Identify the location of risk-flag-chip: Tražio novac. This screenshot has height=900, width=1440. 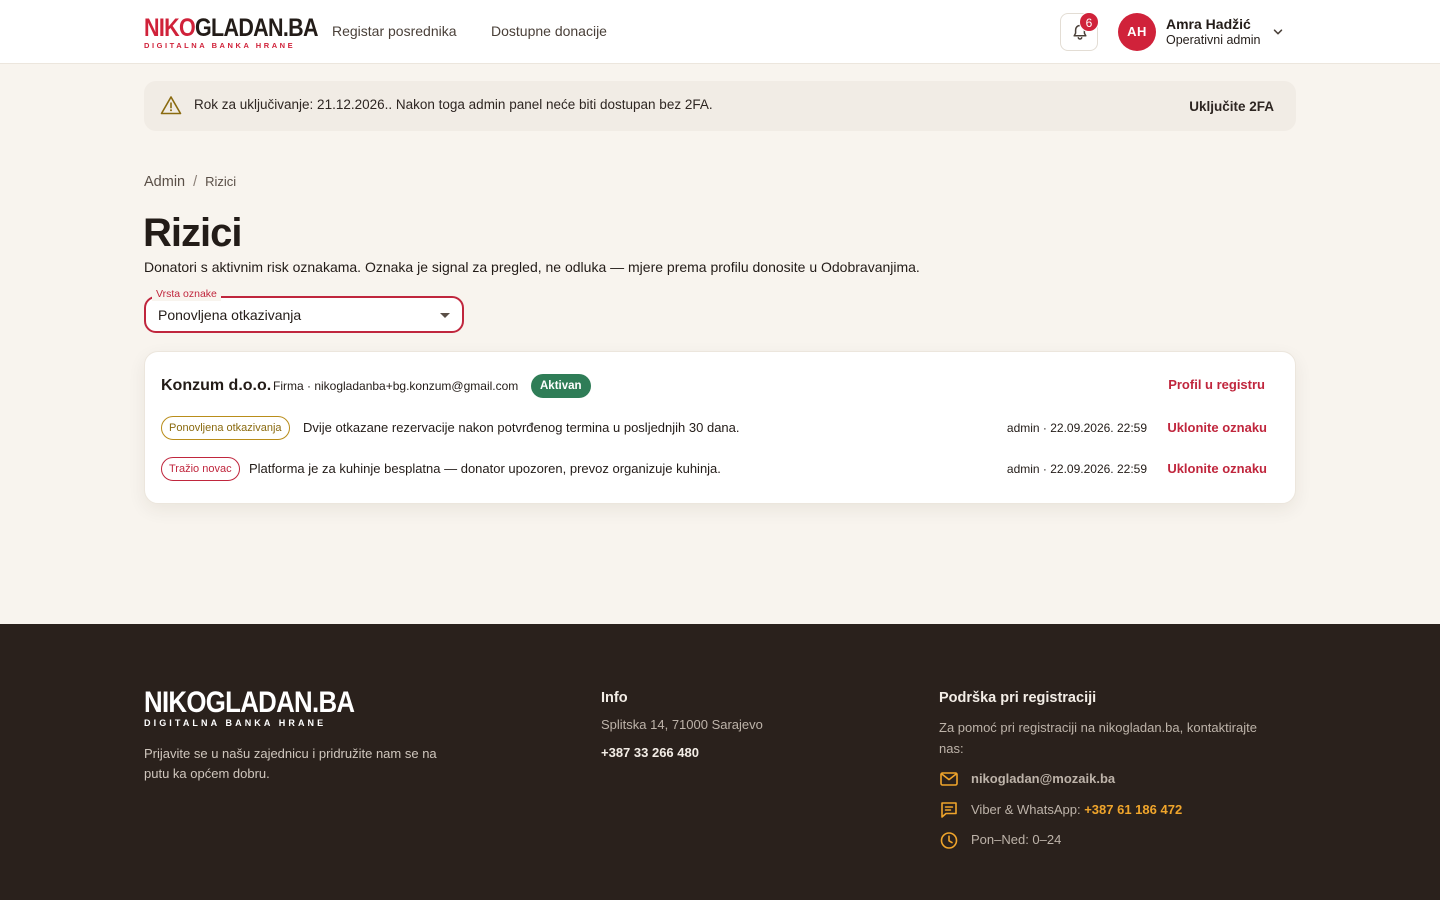
(200, 469).